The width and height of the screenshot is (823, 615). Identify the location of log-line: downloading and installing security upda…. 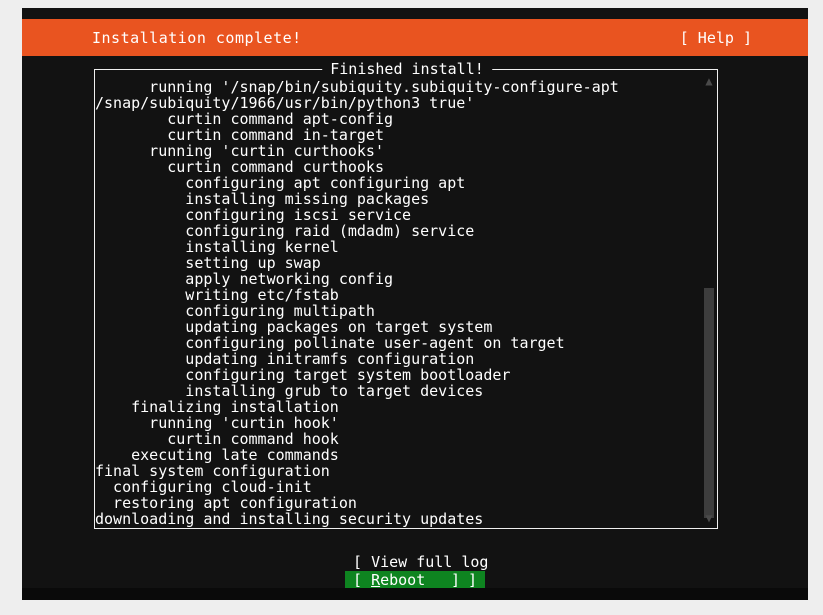
(289, 519).